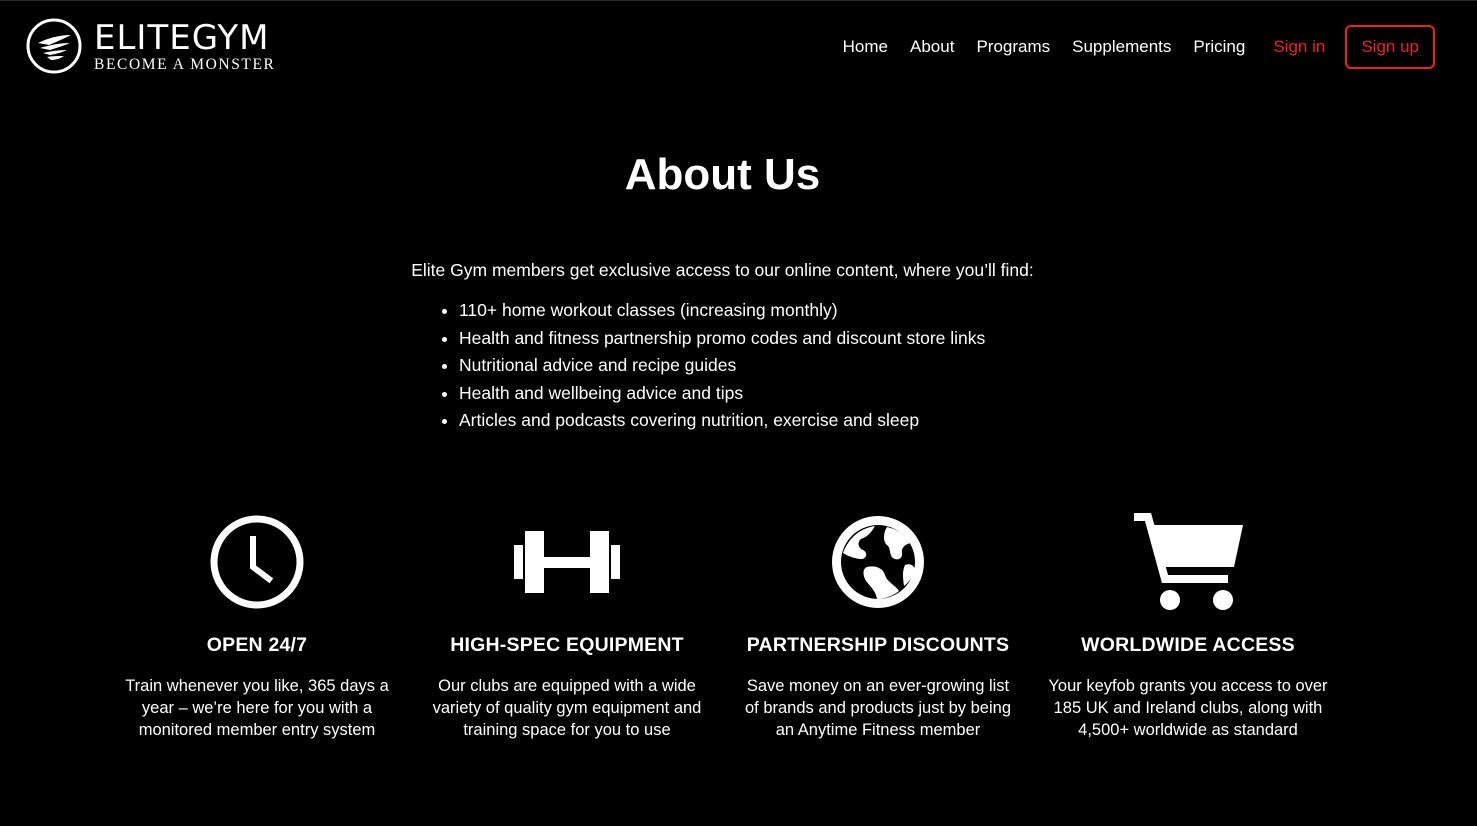  What do you see at coordinates (182, 38) in the screenshot?
I see `brand-name: ELITEGYM` at bounding box center [182, 38].